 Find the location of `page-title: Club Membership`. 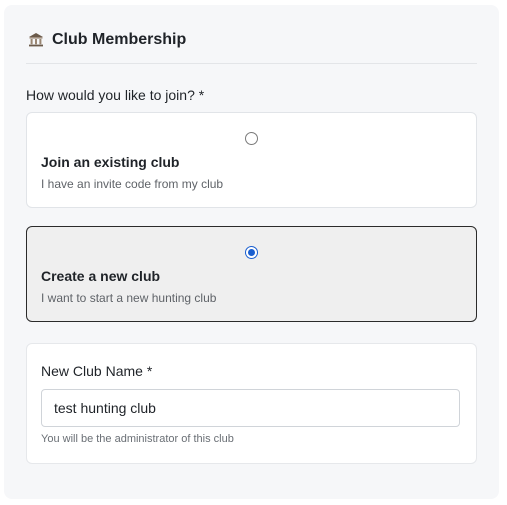

page-title: Club Membership is located at coordinates (119, 39).